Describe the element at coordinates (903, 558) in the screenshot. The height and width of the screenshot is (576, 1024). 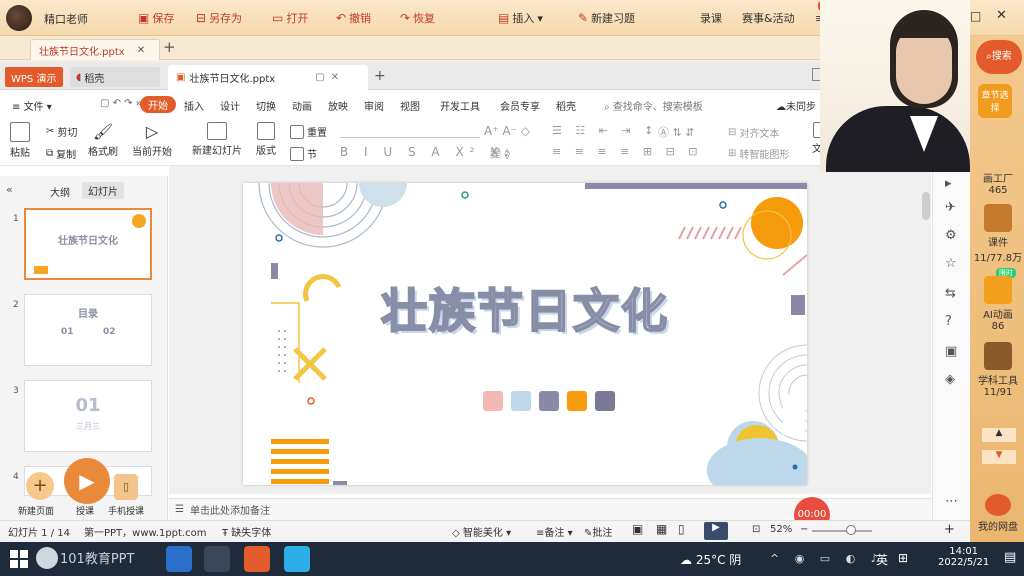
I see `ime-icon: ⊞` at that location.